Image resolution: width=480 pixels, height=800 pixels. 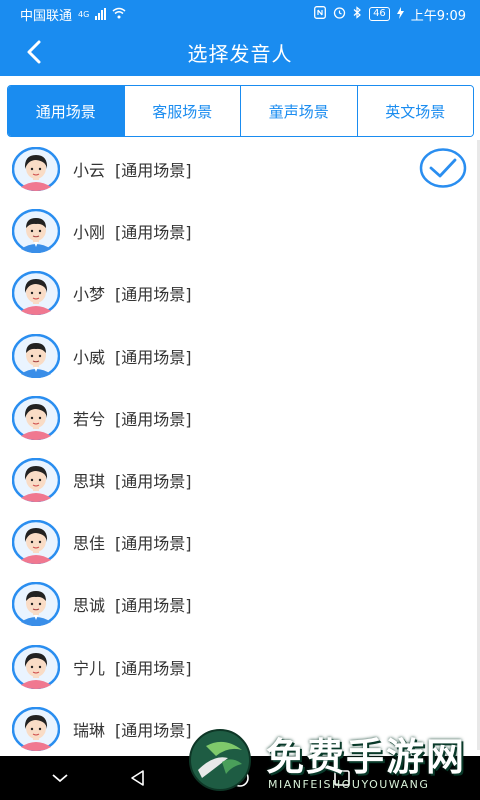 I want to click on watermark-subtitle: MIANFEISHOUYOUWANG, so click(x=349, y=784).